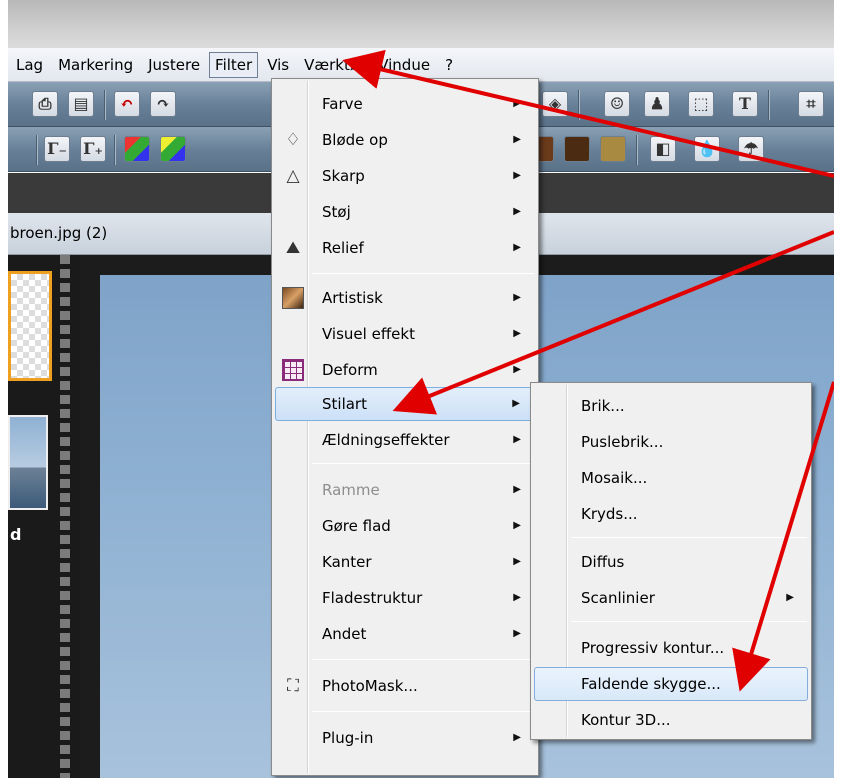 This screenshot has height=778, width=842. What do you see at coordinates (57, 149) in the screenshot?
I see `gamma-minus-icon: Γ₋` at bounding box center [57, 149].